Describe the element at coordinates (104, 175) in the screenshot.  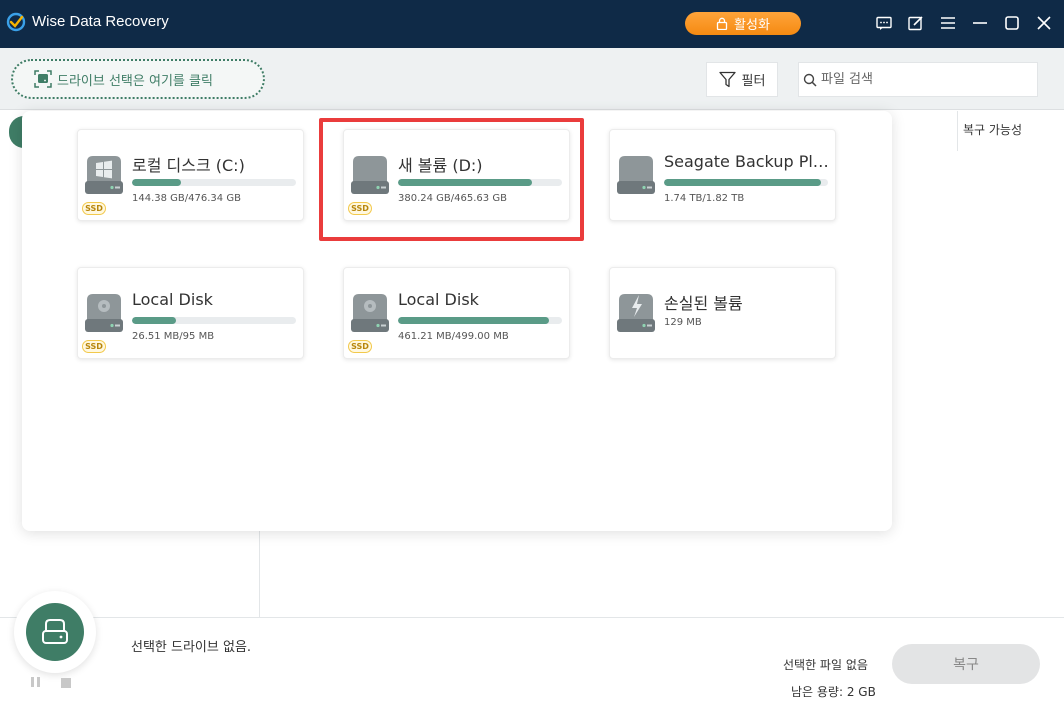
I see `windows-drive-icon` at that location.